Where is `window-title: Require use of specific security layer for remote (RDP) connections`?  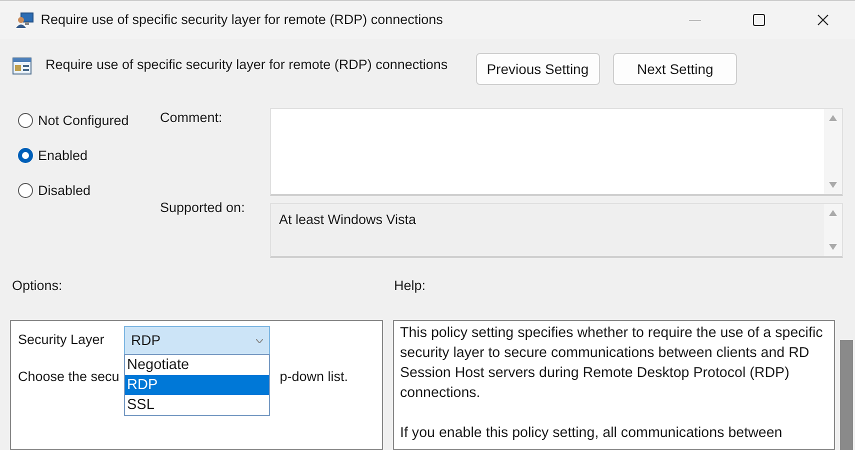
window-title: Require use of specific security layer for remote (RDP) connections is located at coordinates (241, 19).